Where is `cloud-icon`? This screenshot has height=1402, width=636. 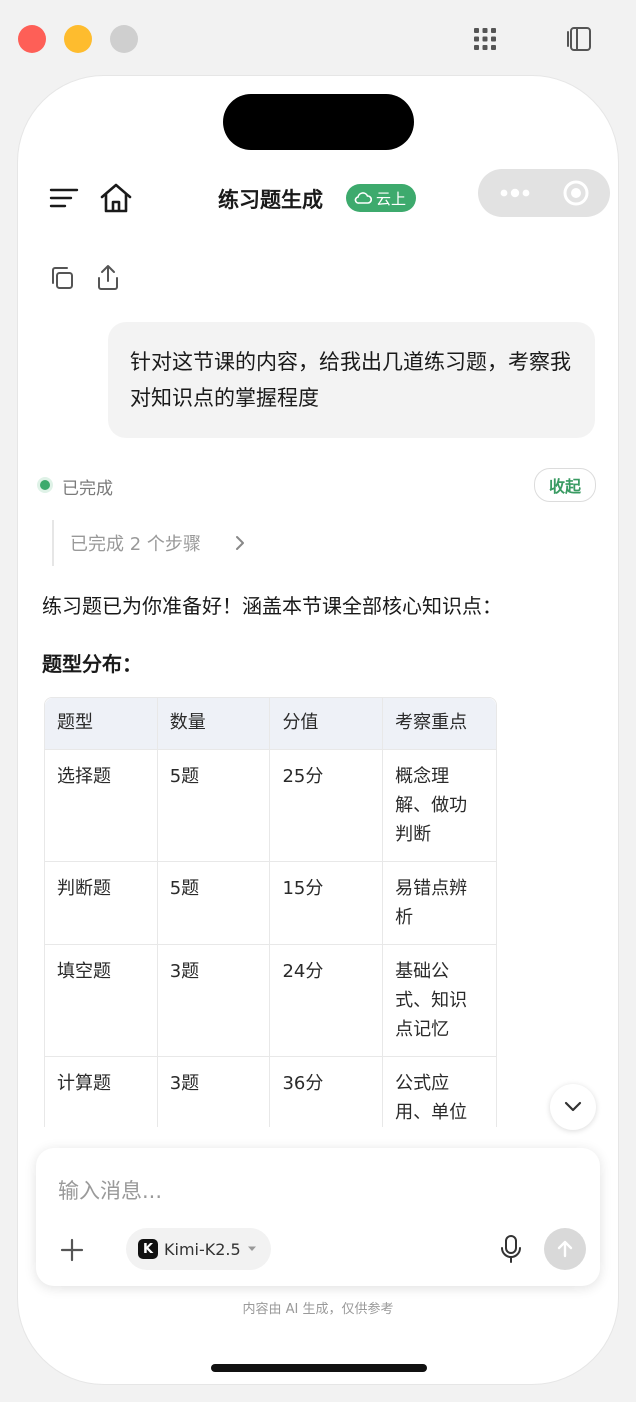 cloud-icon is located at coordinates (363, 198).